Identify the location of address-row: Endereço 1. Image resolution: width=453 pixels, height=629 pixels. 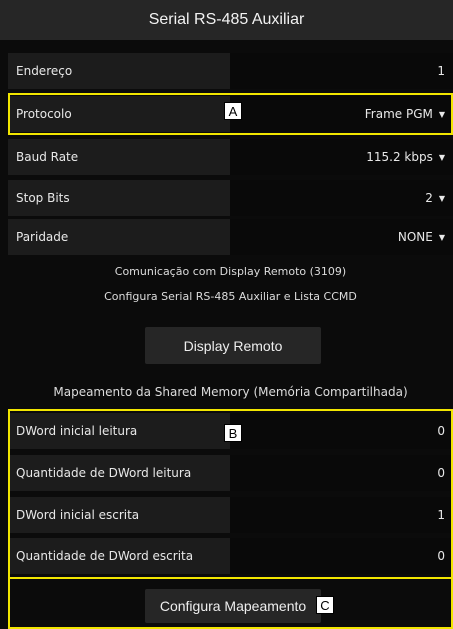
(230, 71).